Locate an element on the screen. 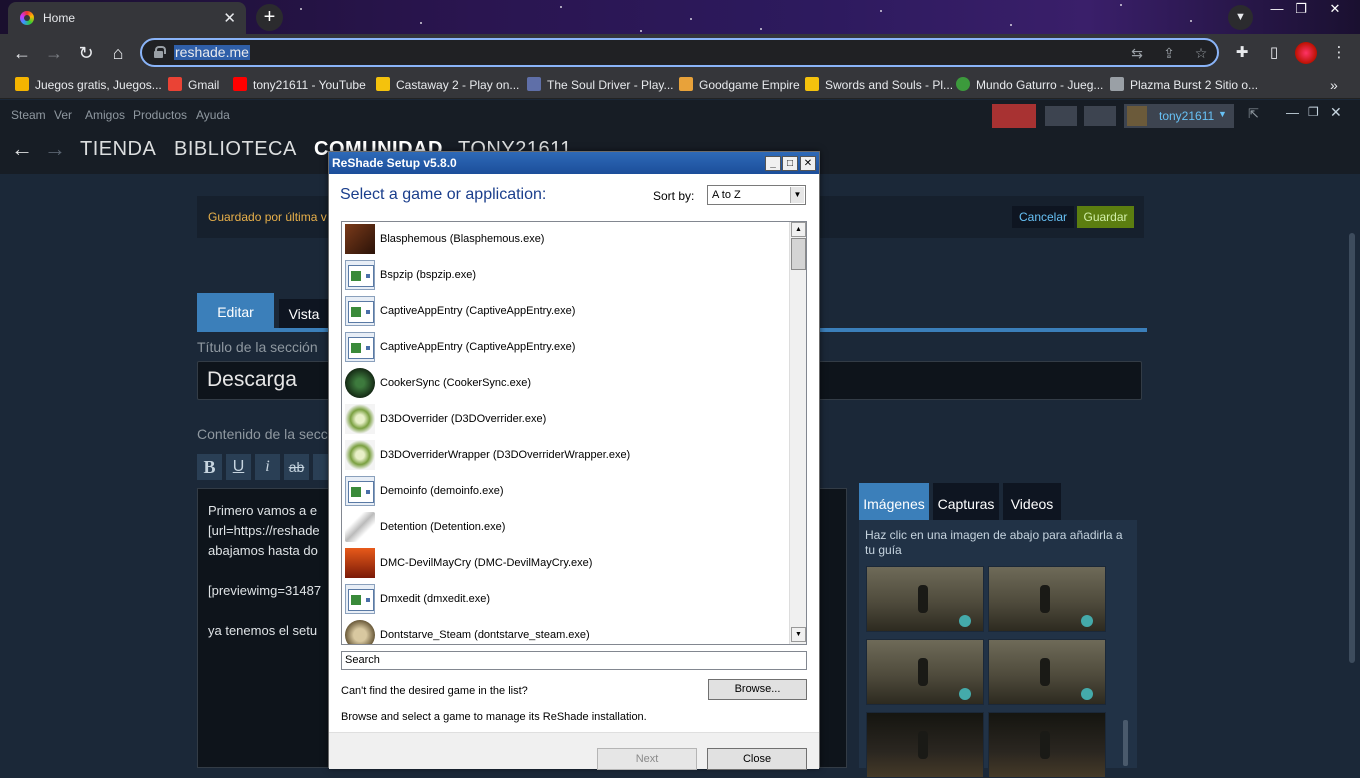 The height and width of the screenshot is (778, 1360). steam-restore-icon: ❐ is located at coordinates (1315, 112).